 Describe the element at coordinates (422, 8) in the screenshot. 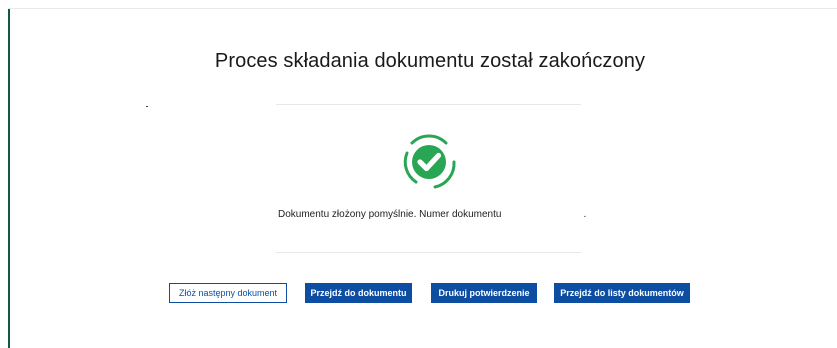

I see `top-border` at that location.